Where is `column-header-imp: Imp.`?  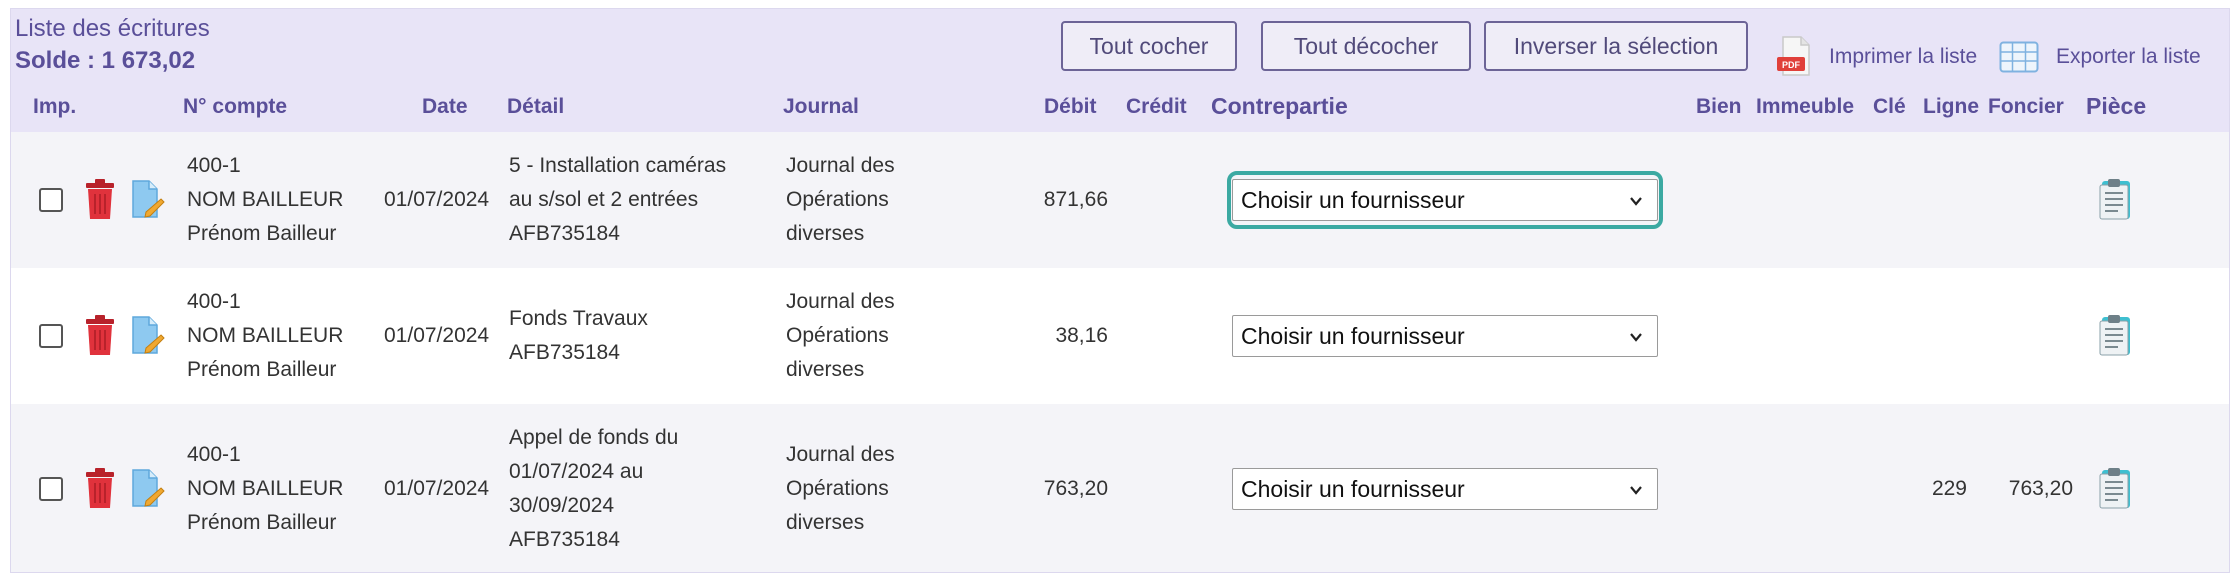
column-header-imp: Imp. is located at coordinates (55, 106).